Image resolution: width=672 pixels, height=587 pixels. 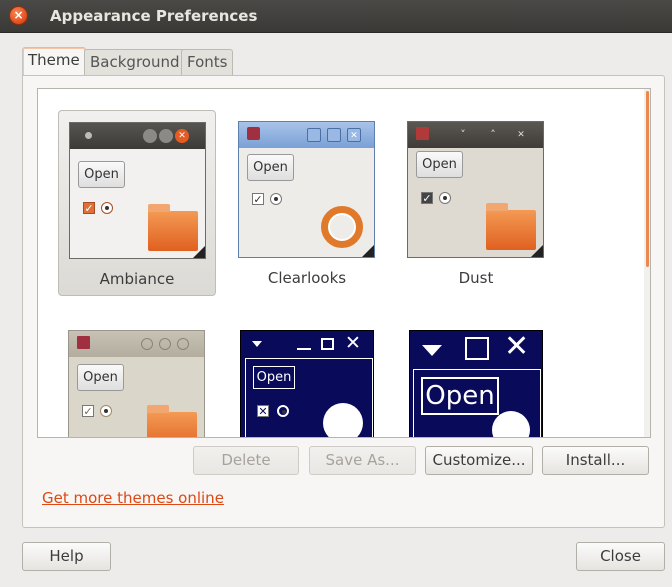 I want to click on theme-item-ambiance: ✕ Open ✓ Ambiance, so click(x=137, y=203).